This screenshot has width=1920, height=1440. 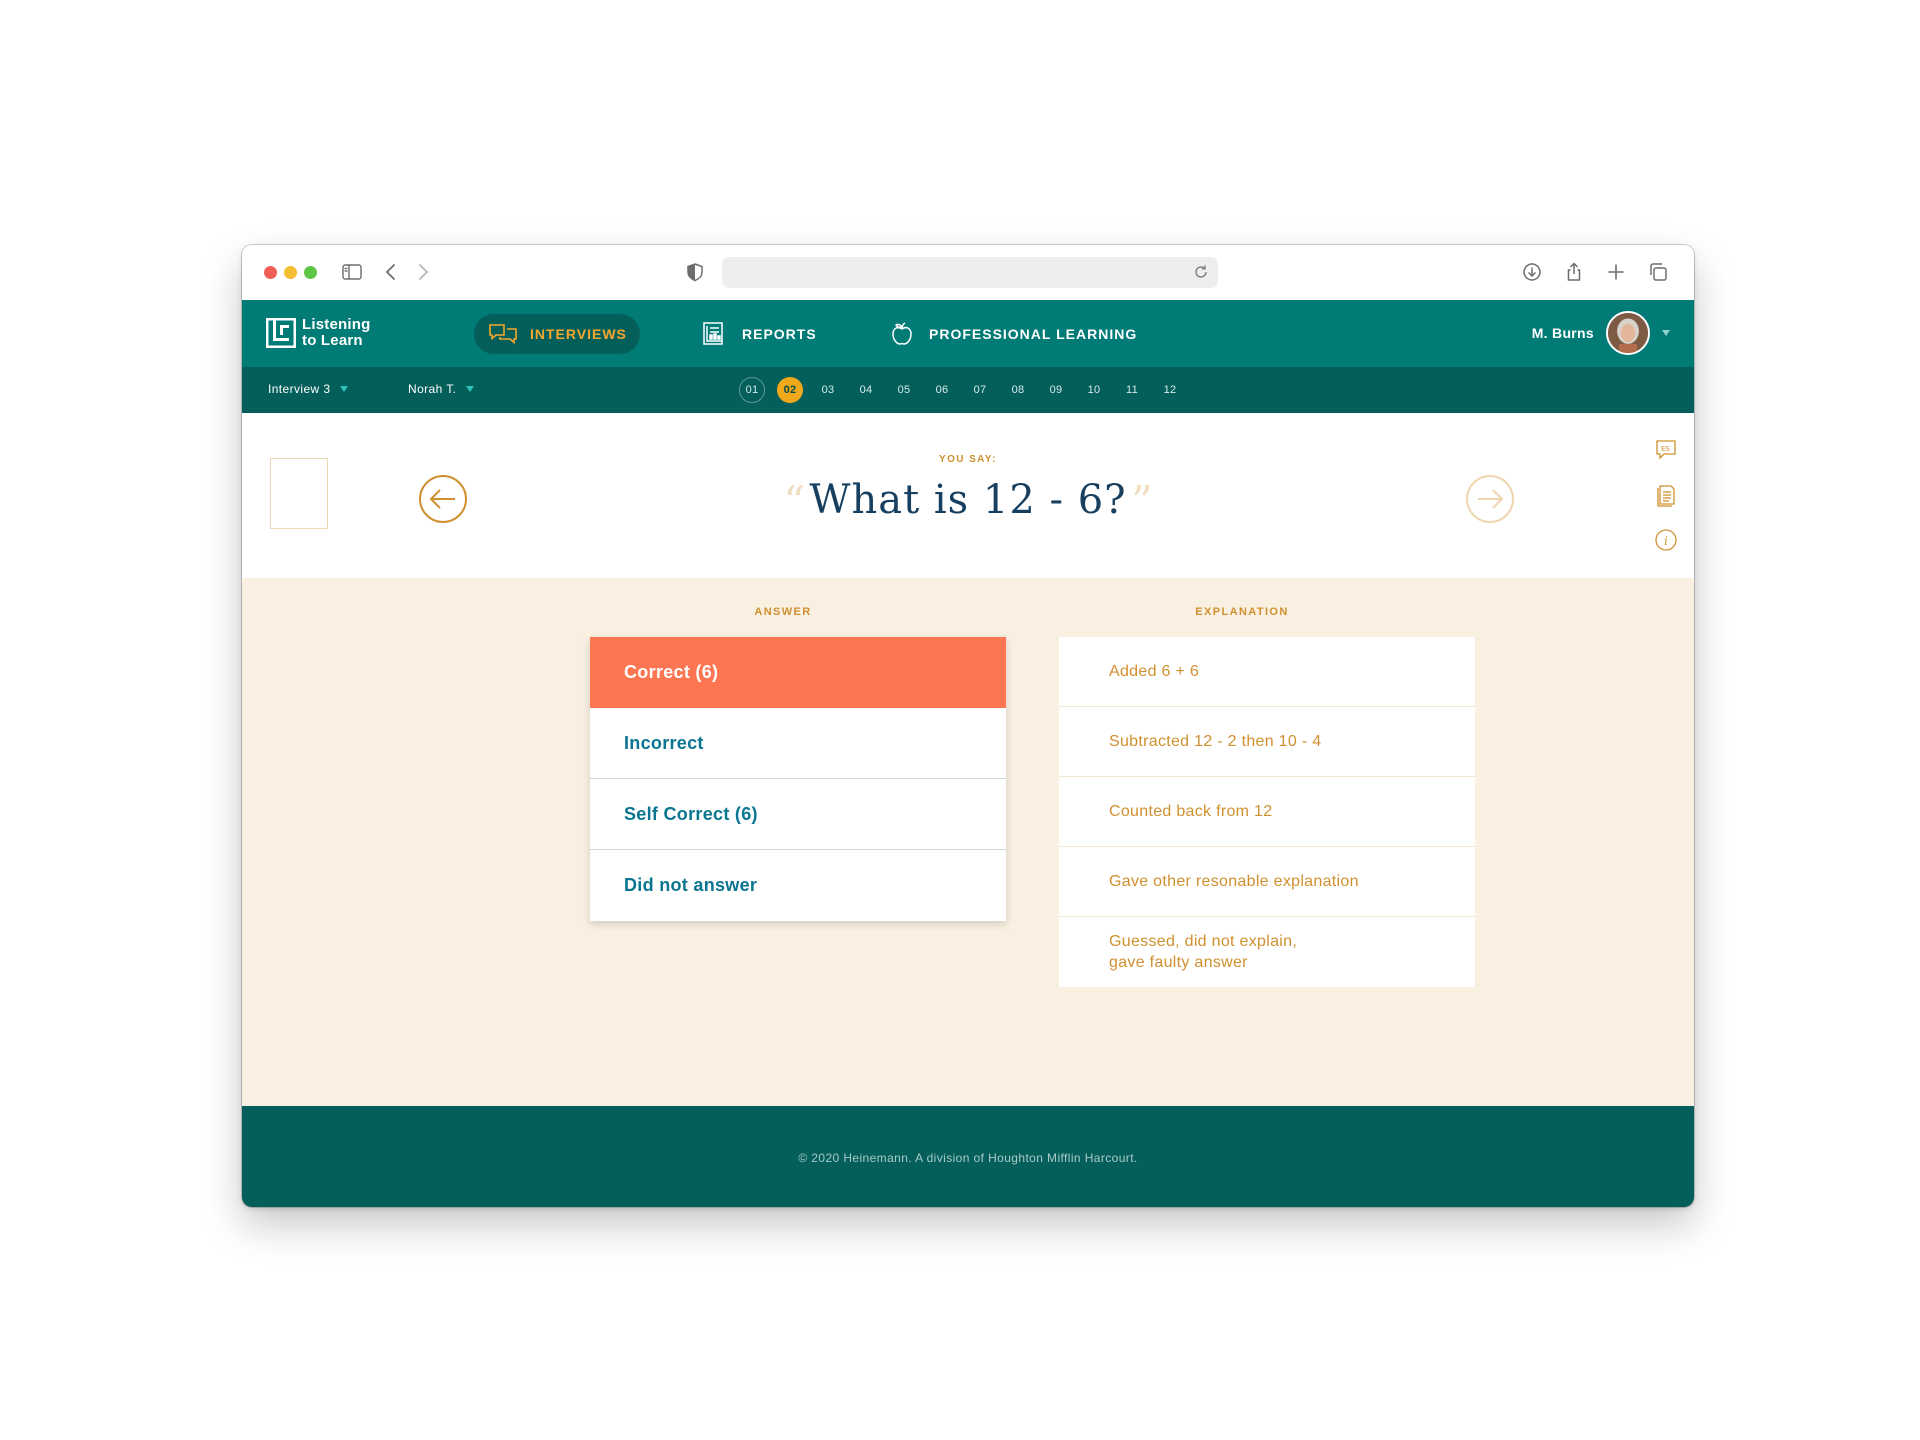 What do you see at coordinates (783, 612) in the screenshot?
I see `answer-column-title: ANSWER` at bounding box center [783, 612].